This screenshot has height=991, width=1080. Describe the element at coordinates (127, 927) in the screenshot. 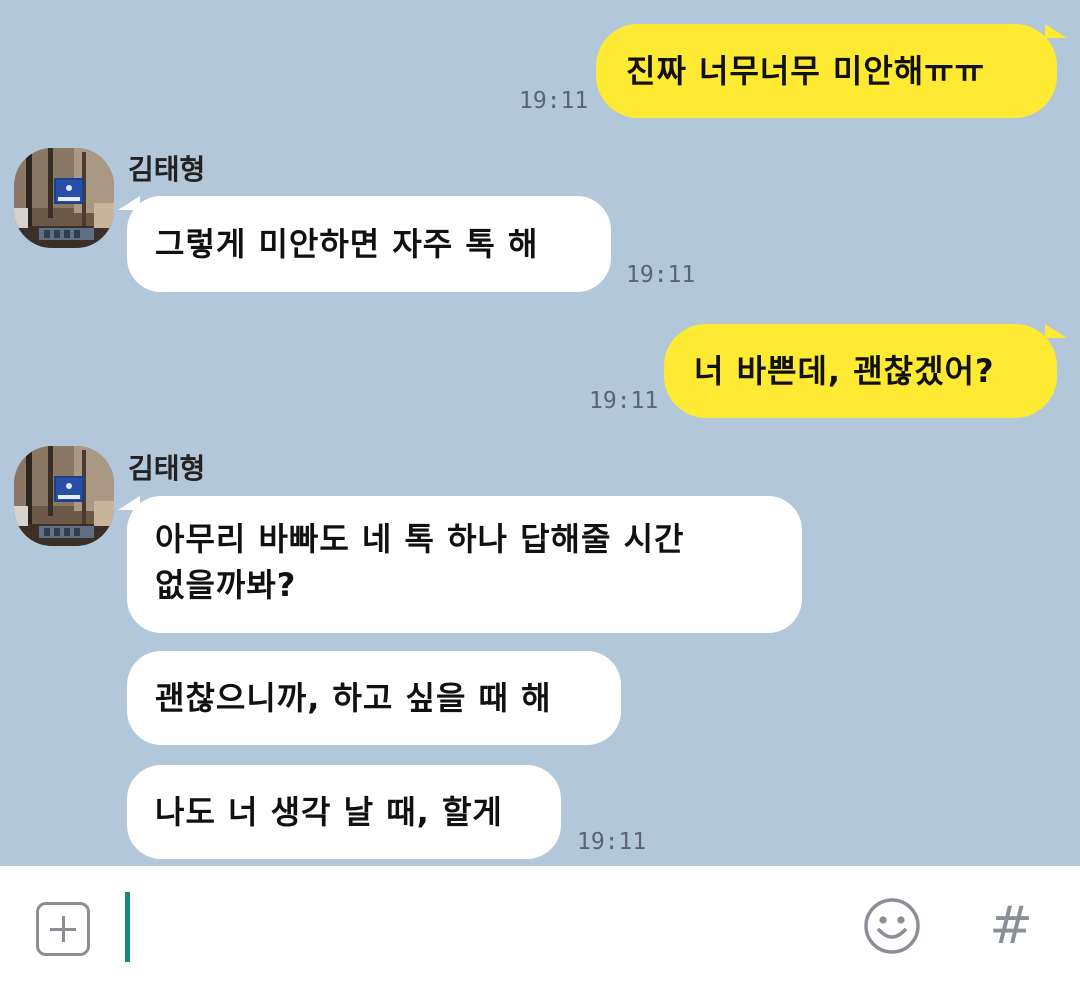

I see `text-cursor` at that location.